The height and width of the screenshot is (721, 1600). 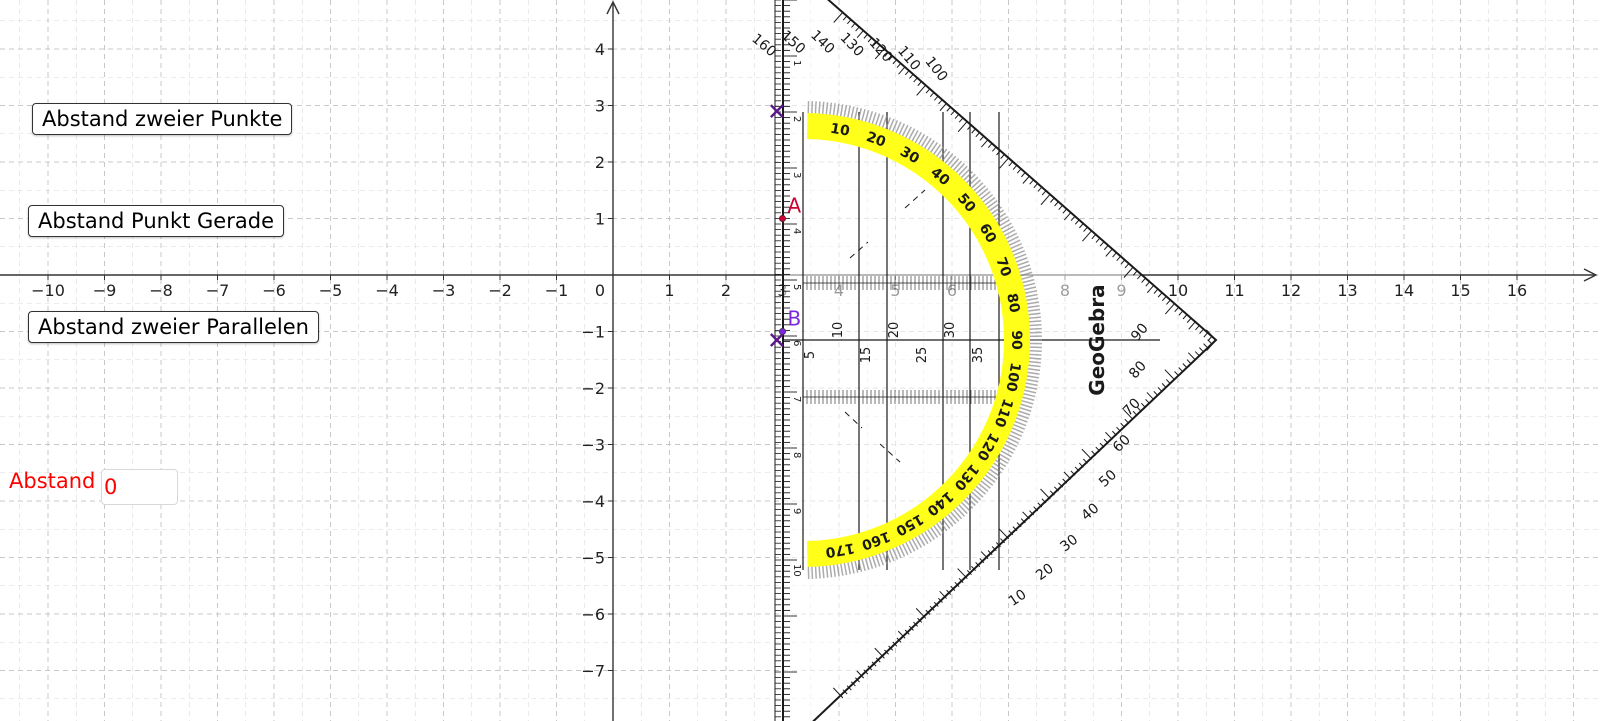 I want to click on arc-label: 80, so click(x=1012, y=303).